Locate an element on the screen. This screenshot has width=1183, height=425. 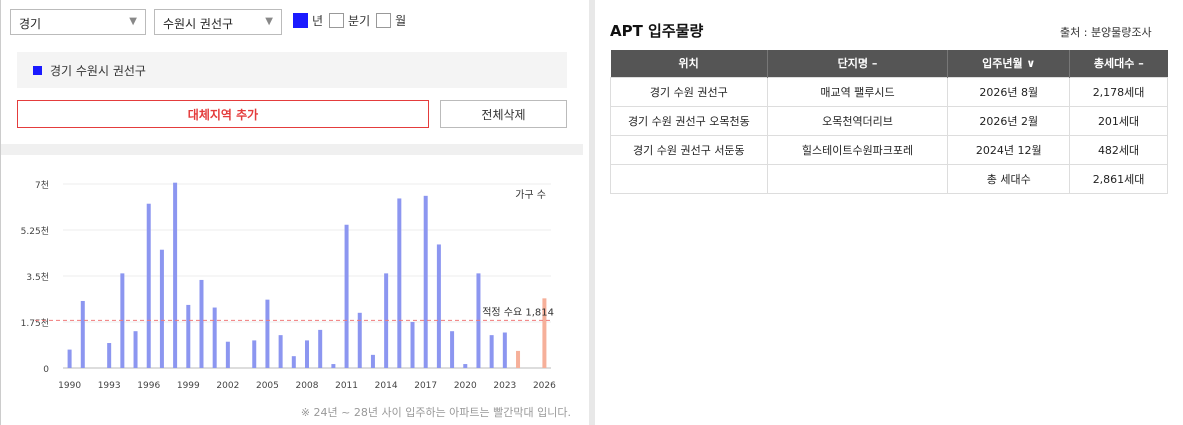
option-year: 년 is located at coordinates (308, 20).